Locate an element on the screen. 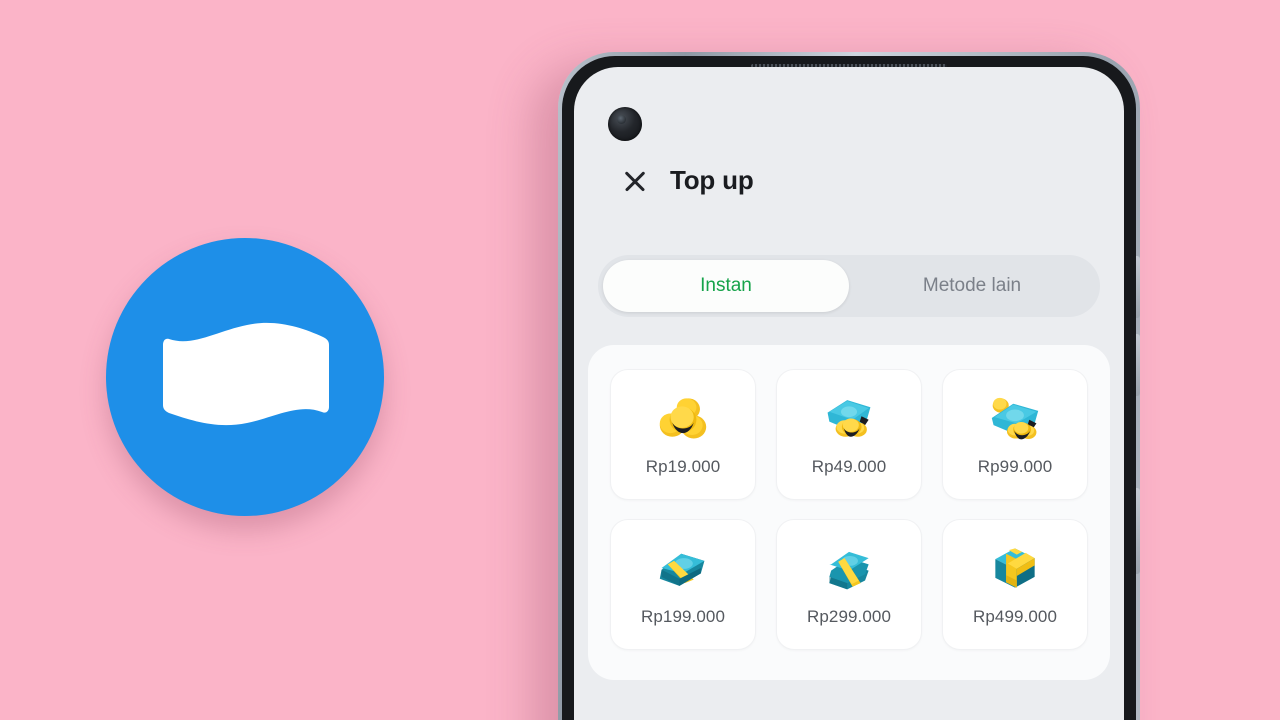 The image size is (1280, 720). amount-label: Rp499.000 is located at coordinates (1015, 616).